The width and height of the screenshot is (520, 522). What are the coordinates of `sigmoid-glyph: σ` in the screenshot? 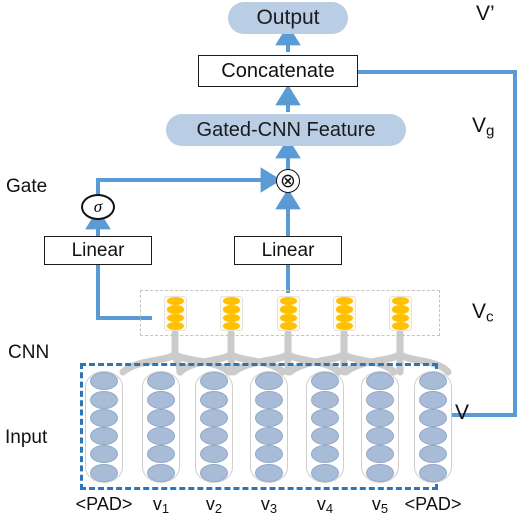 It's located at (98, 206).